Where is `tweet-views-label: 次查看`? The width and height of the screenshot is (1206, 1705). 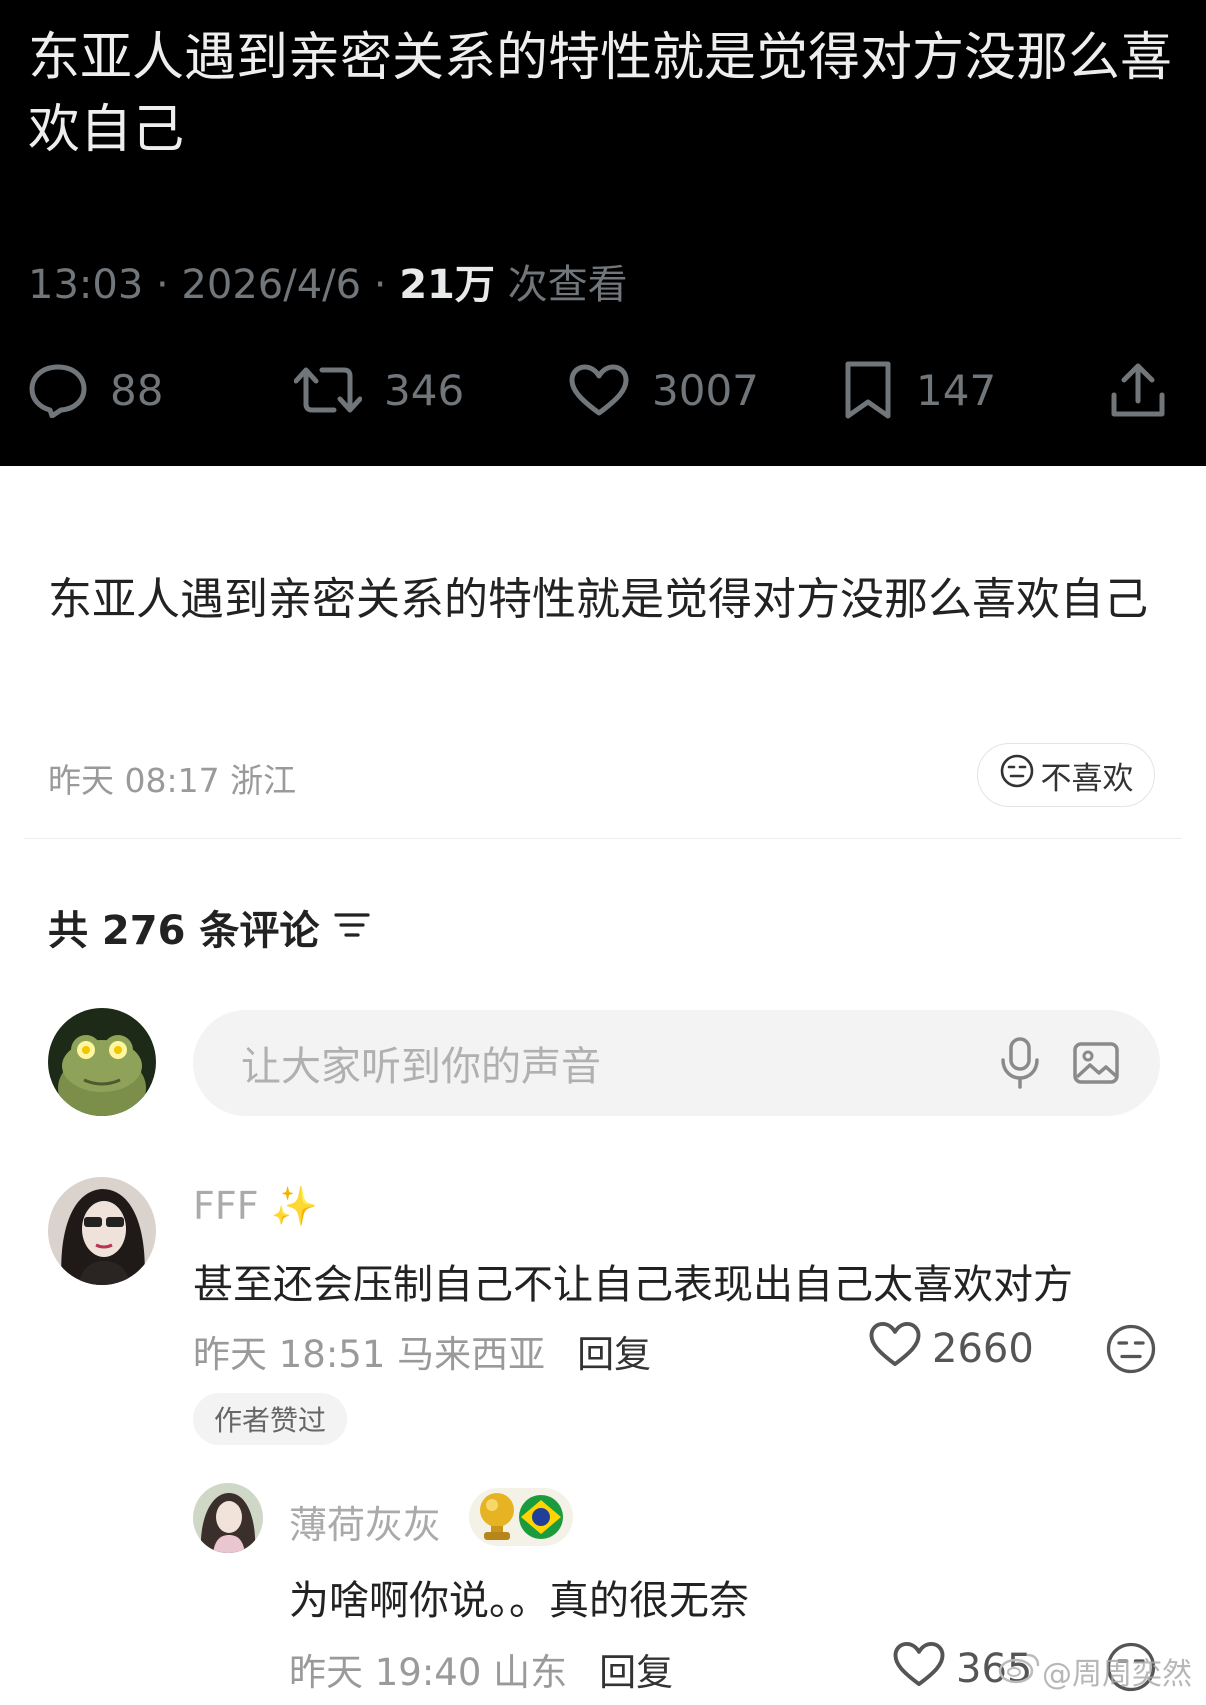 tweet-views-label: 次查看 is located at coordinates (561, 285).